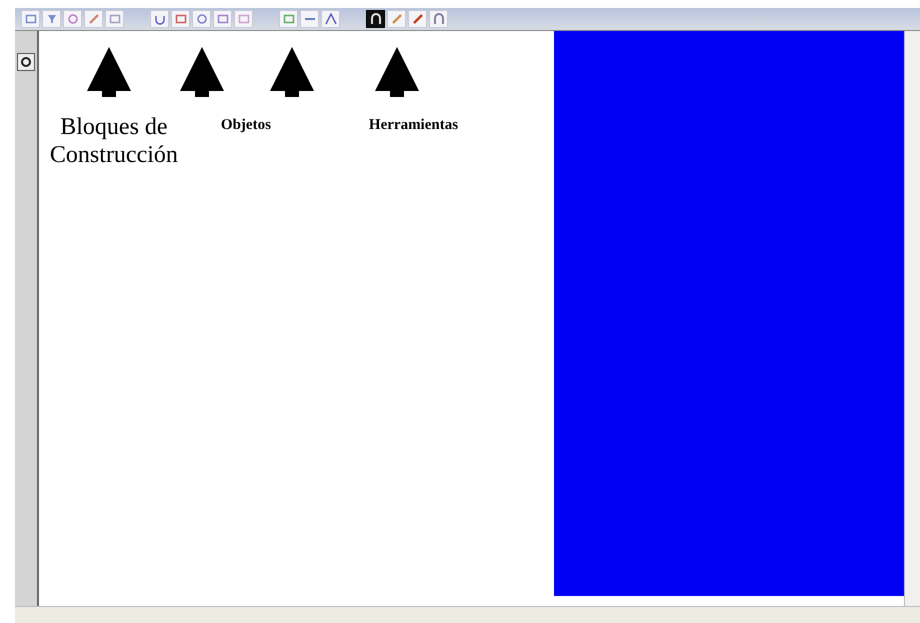 Image resolution: width=920 pixels, height=623 pixels. I want to click on annotation-label: Herramientas, so click(413, 125).